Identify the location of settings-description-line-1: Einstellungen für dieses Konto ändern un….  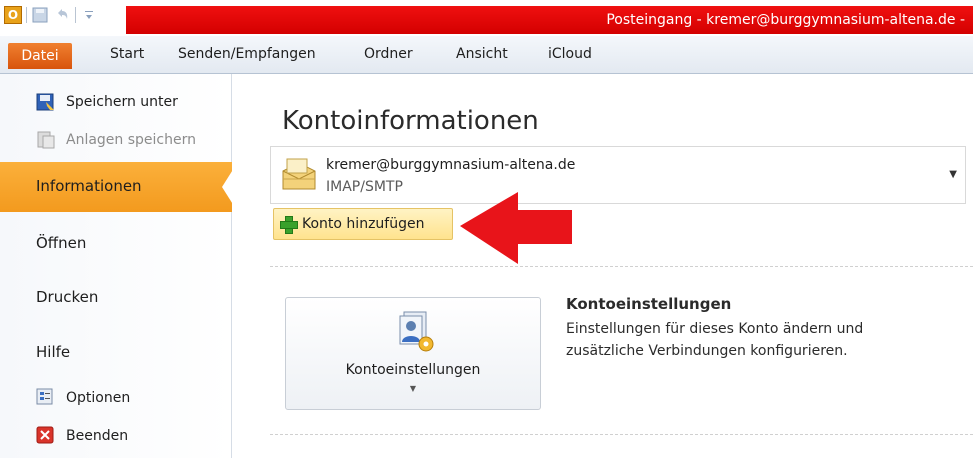
(715, 329).